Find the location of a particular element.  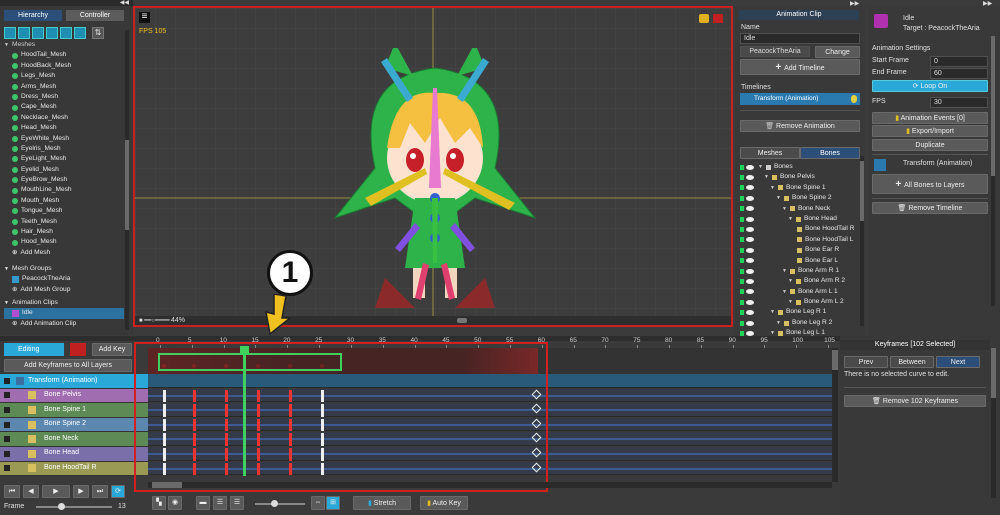

mesh-item: Eyelid_Mesh is located at coordinates (64, 170).